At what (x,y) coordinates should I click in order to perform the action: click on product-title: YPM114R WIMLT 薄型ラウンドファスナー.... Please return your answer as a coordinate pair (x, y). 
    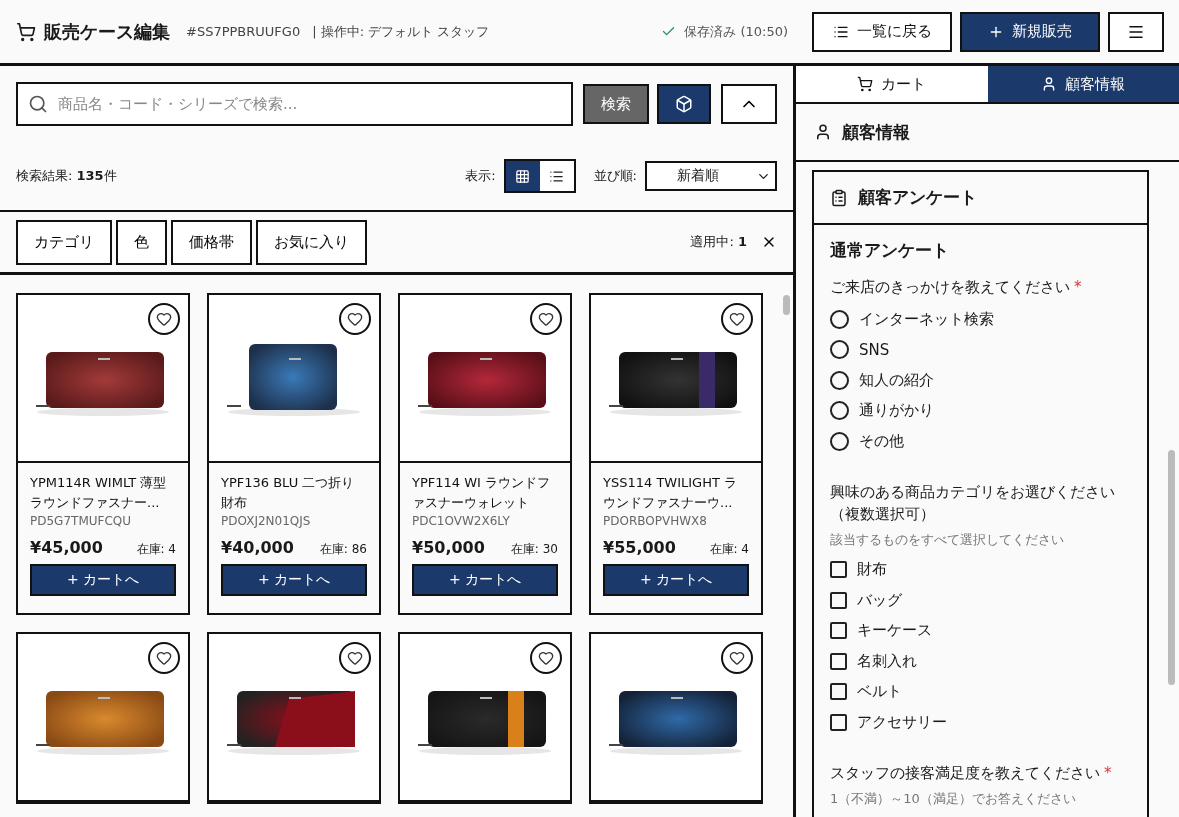
    Looking at the image, I should click on (99, 493).